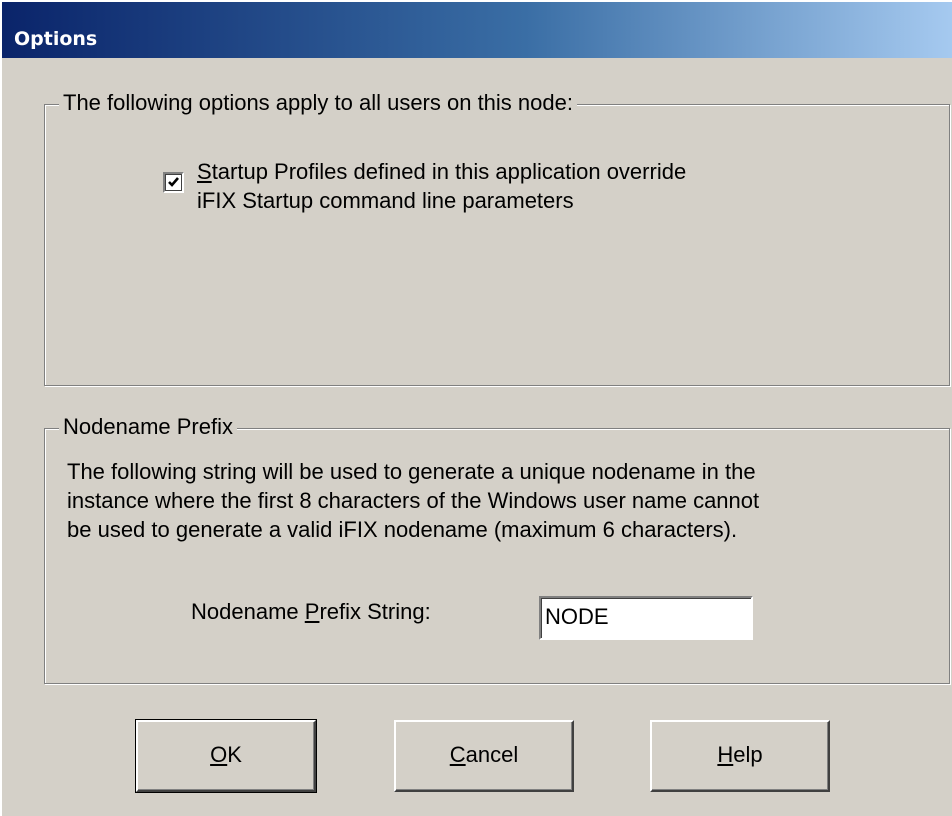 This screenshot has width=952, height=816. What do you see at coordinates (646, 618) in the screenshot?
I see `nodename-prefix-input: NODE` at bounding box center [646, 618].